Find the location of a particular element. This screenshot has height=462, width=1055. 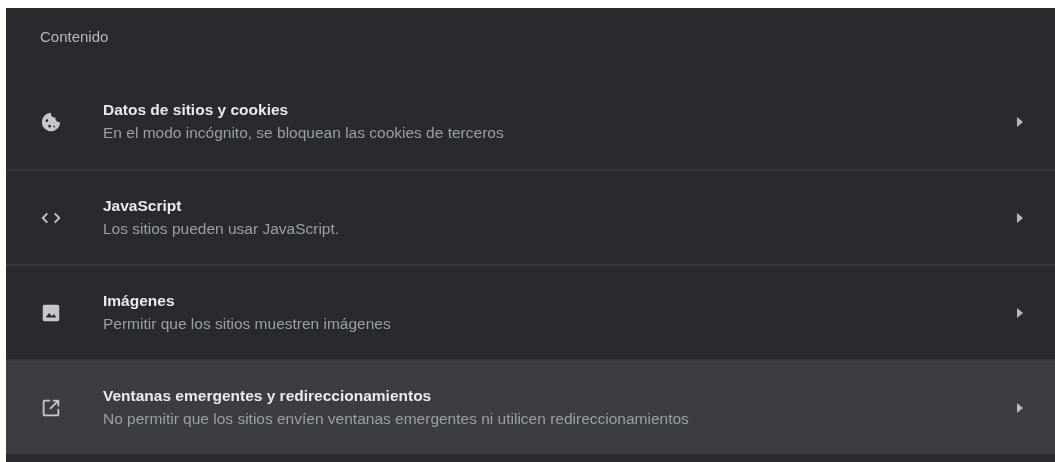

row-title: Ventanas emergentes y redireccionamientos is located at coordinates (268, 395).